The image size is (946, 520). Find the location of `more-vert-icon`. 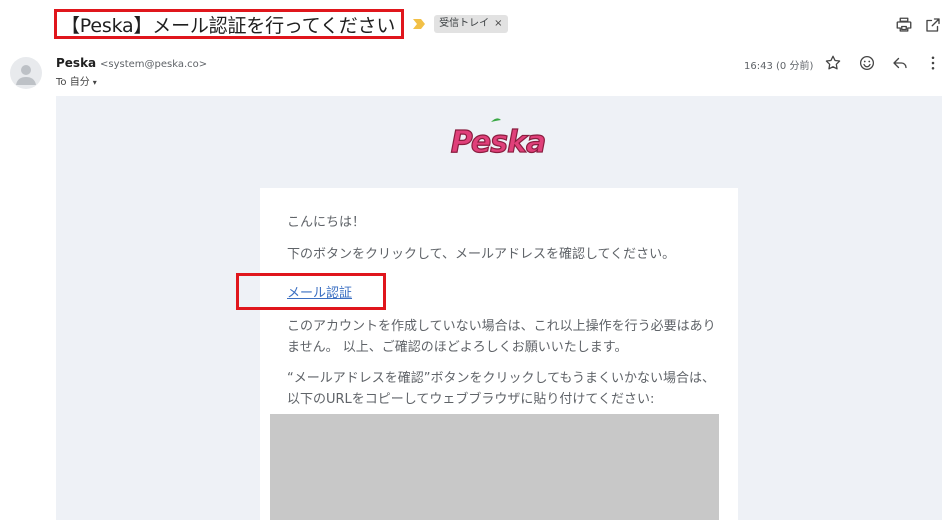

more-vert-icon is located at coordinates (933, 63).